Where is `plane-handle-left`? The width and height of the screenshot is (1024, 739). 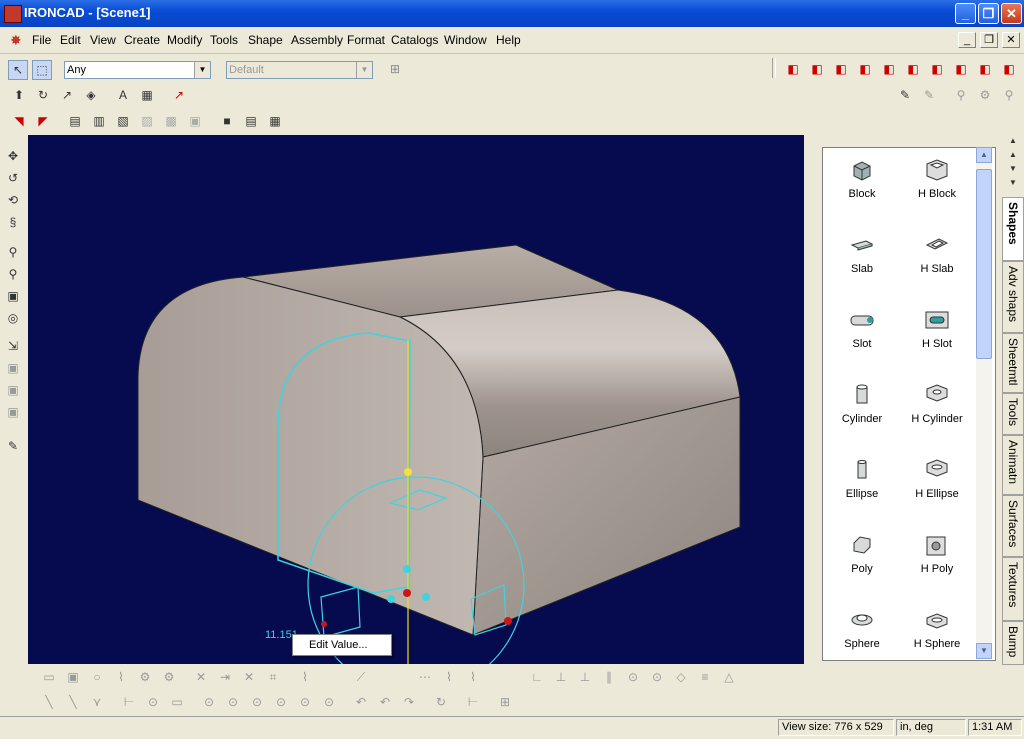 plane-handle-left is located at coordinates (340, 612).